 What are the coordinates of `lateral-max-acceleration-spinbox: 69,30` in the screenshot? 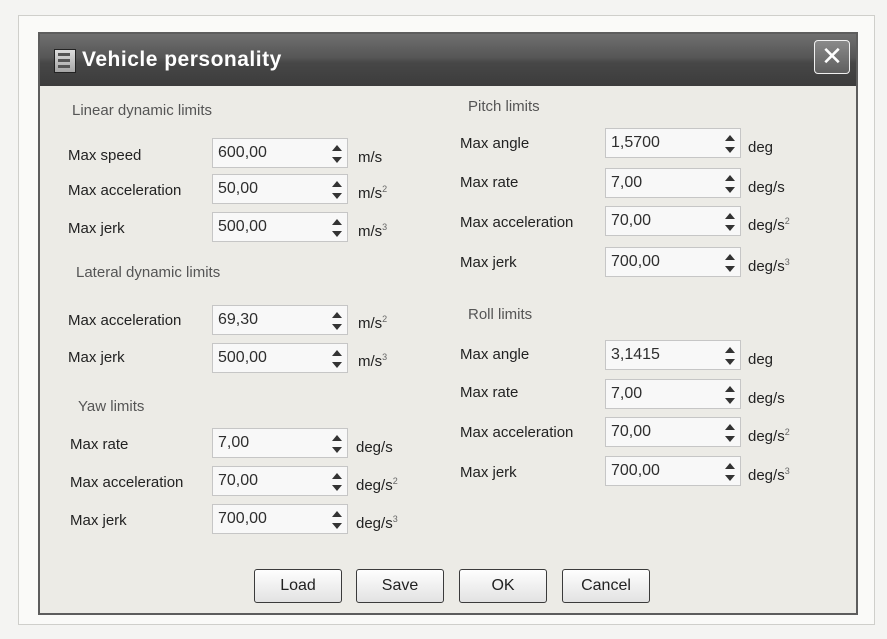 It's located at (280, 320).